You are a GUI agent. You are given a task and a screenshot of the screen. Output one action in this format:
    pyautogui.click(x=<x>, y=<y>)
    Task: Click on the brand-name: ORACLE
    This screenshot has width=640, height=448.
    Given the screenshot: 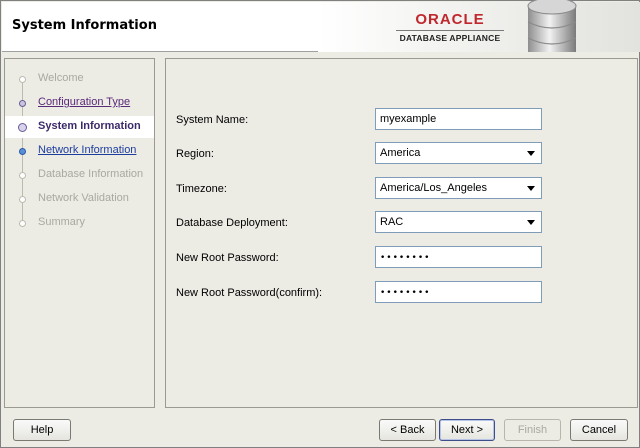 What is the action you would take?
    pyautogui.click(x=450, y=19)
    